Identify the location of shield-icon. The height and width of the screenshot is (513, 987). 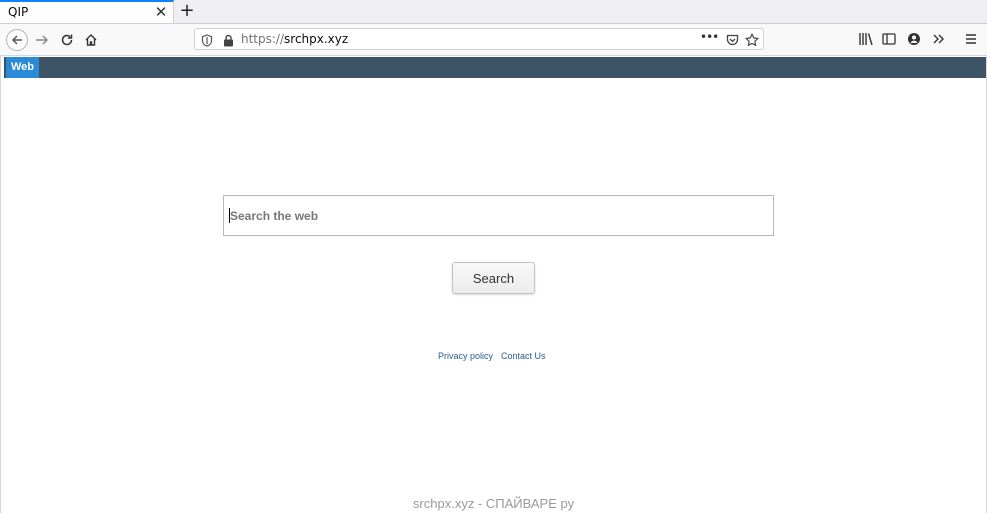
(207, 40).